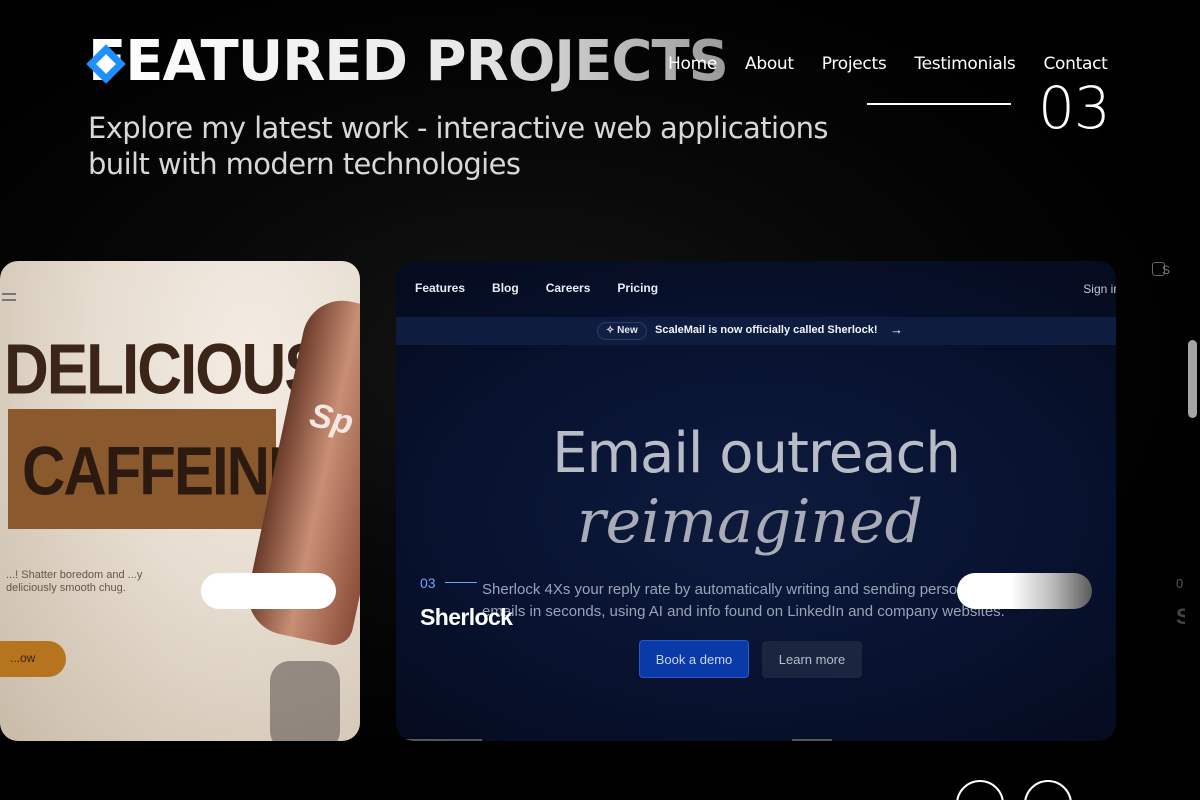 The width and height of the screenshot is (1200, 800). I want to click on image-alt-text: S, so click(1166, 270).